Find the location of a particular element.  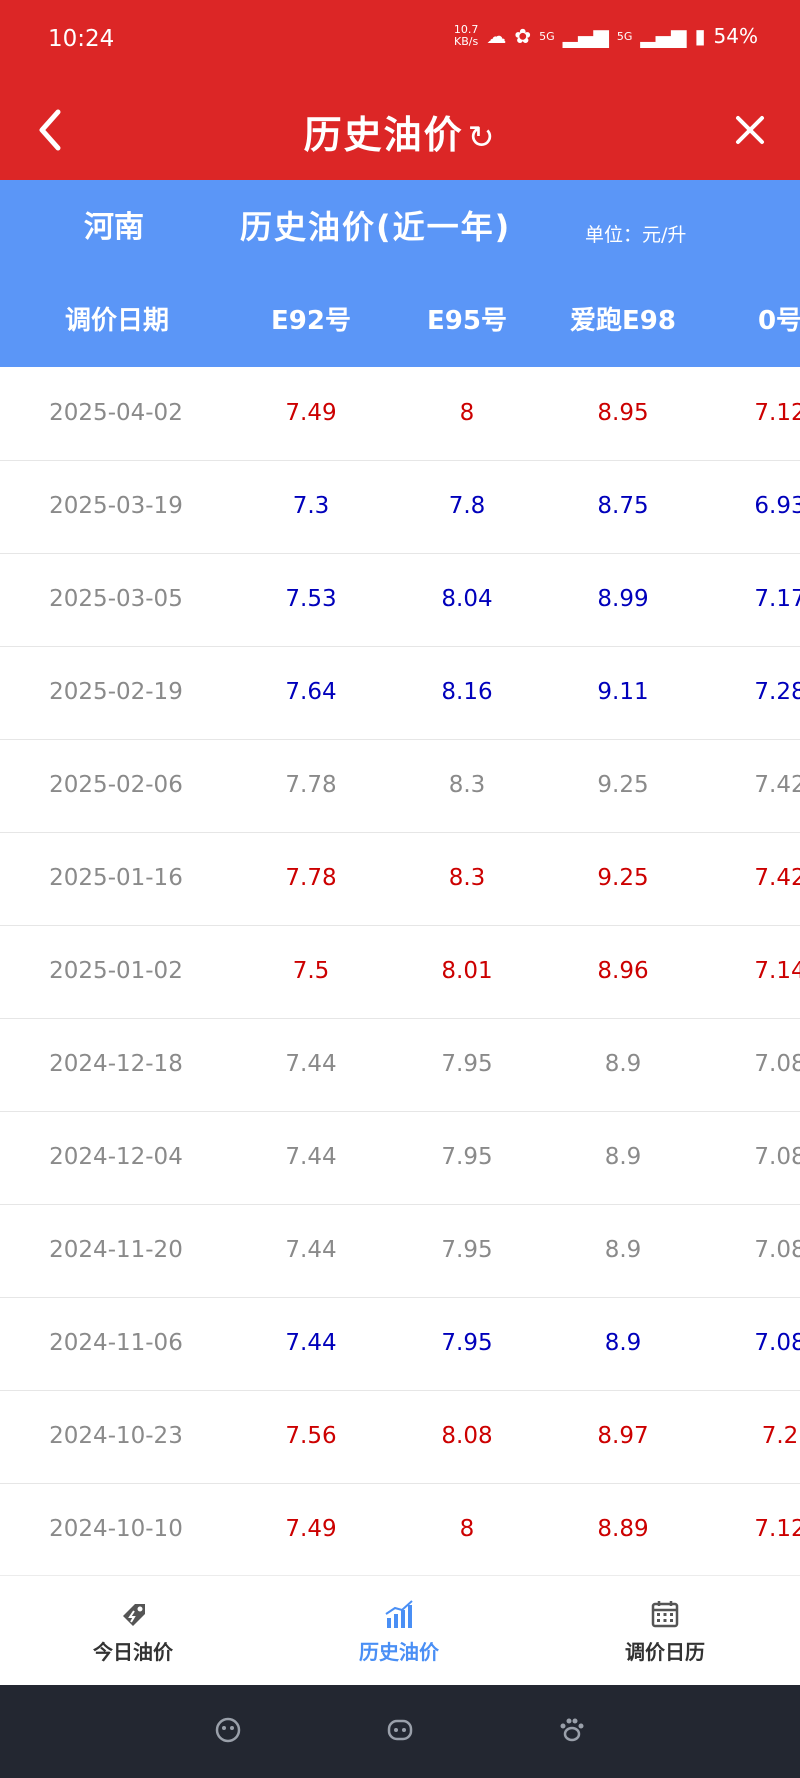

cell-diesel-0-price: 7.17 is located at coordinates (777, 599).